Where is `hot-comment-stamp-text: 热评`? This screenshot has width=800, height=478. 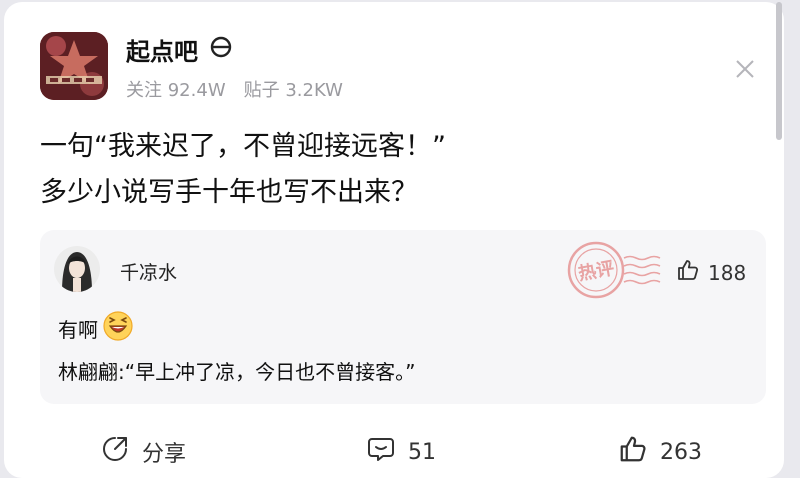 hot-comment-stamp-text: 热评 is located at coordinates (596, 271).